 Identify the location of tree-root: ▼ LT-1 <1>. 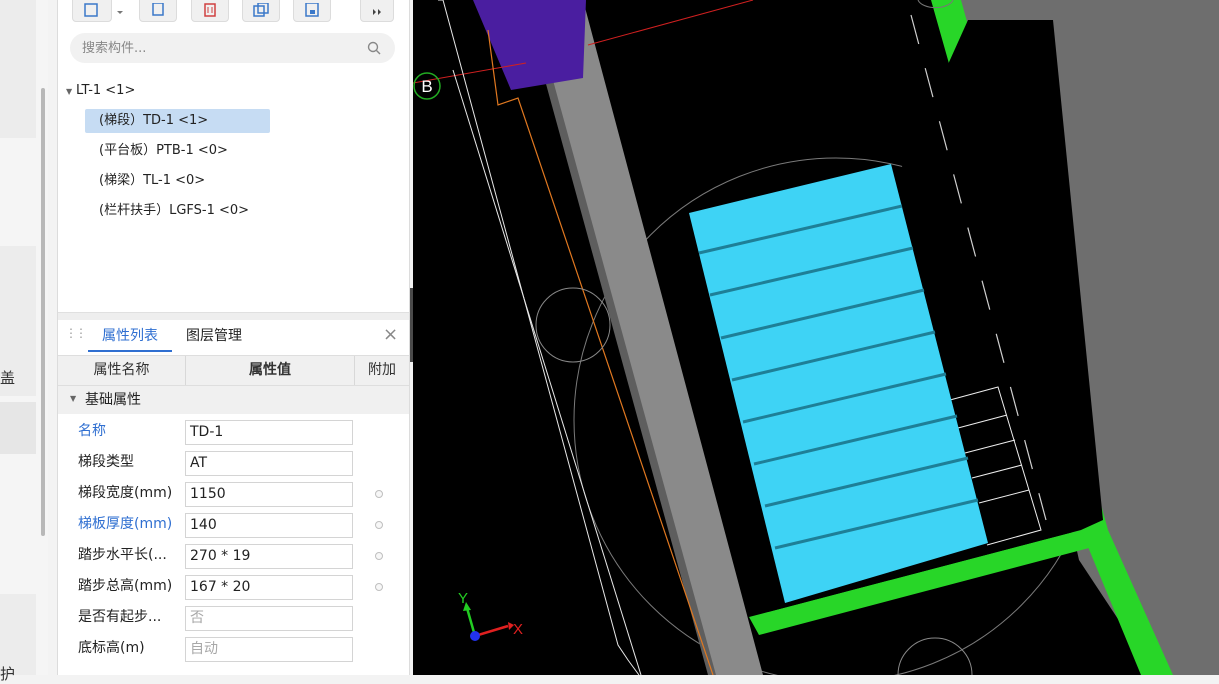
(100, 91).